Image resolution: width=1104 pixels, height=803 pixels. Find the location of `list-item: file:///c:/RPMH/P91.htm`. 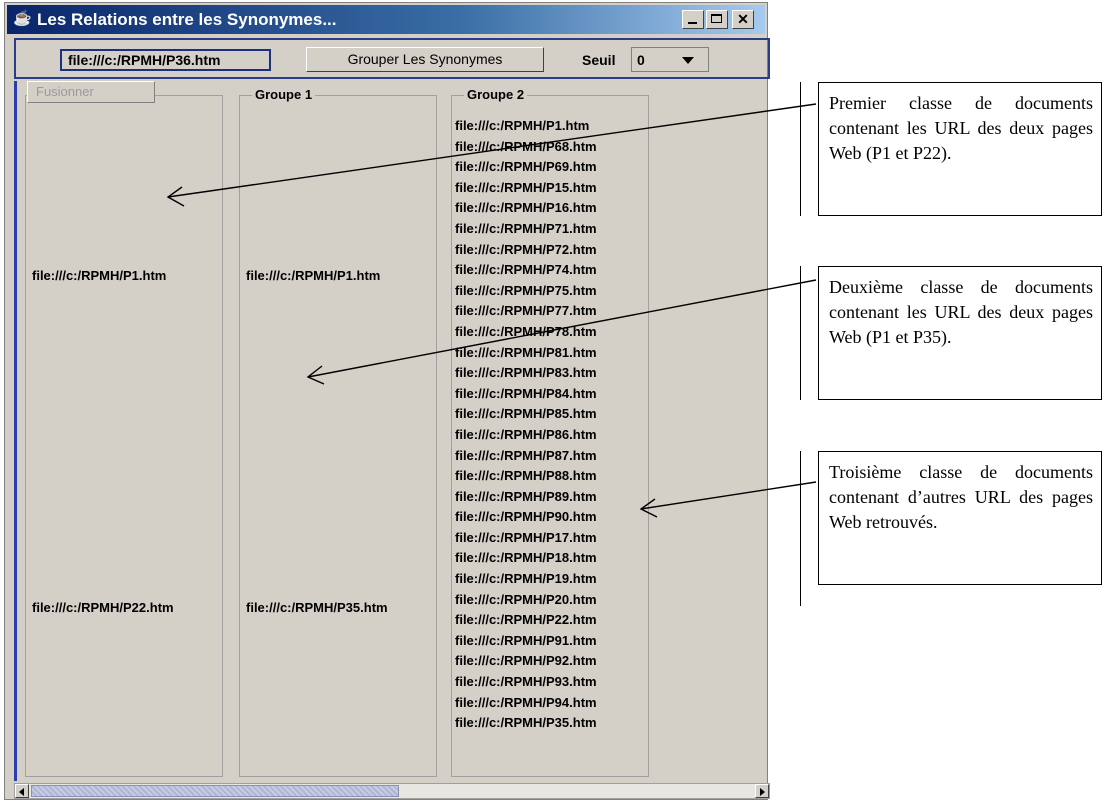

list-item: file:///c:/RPMH/P91.htm is located at coordinates (526, 641).